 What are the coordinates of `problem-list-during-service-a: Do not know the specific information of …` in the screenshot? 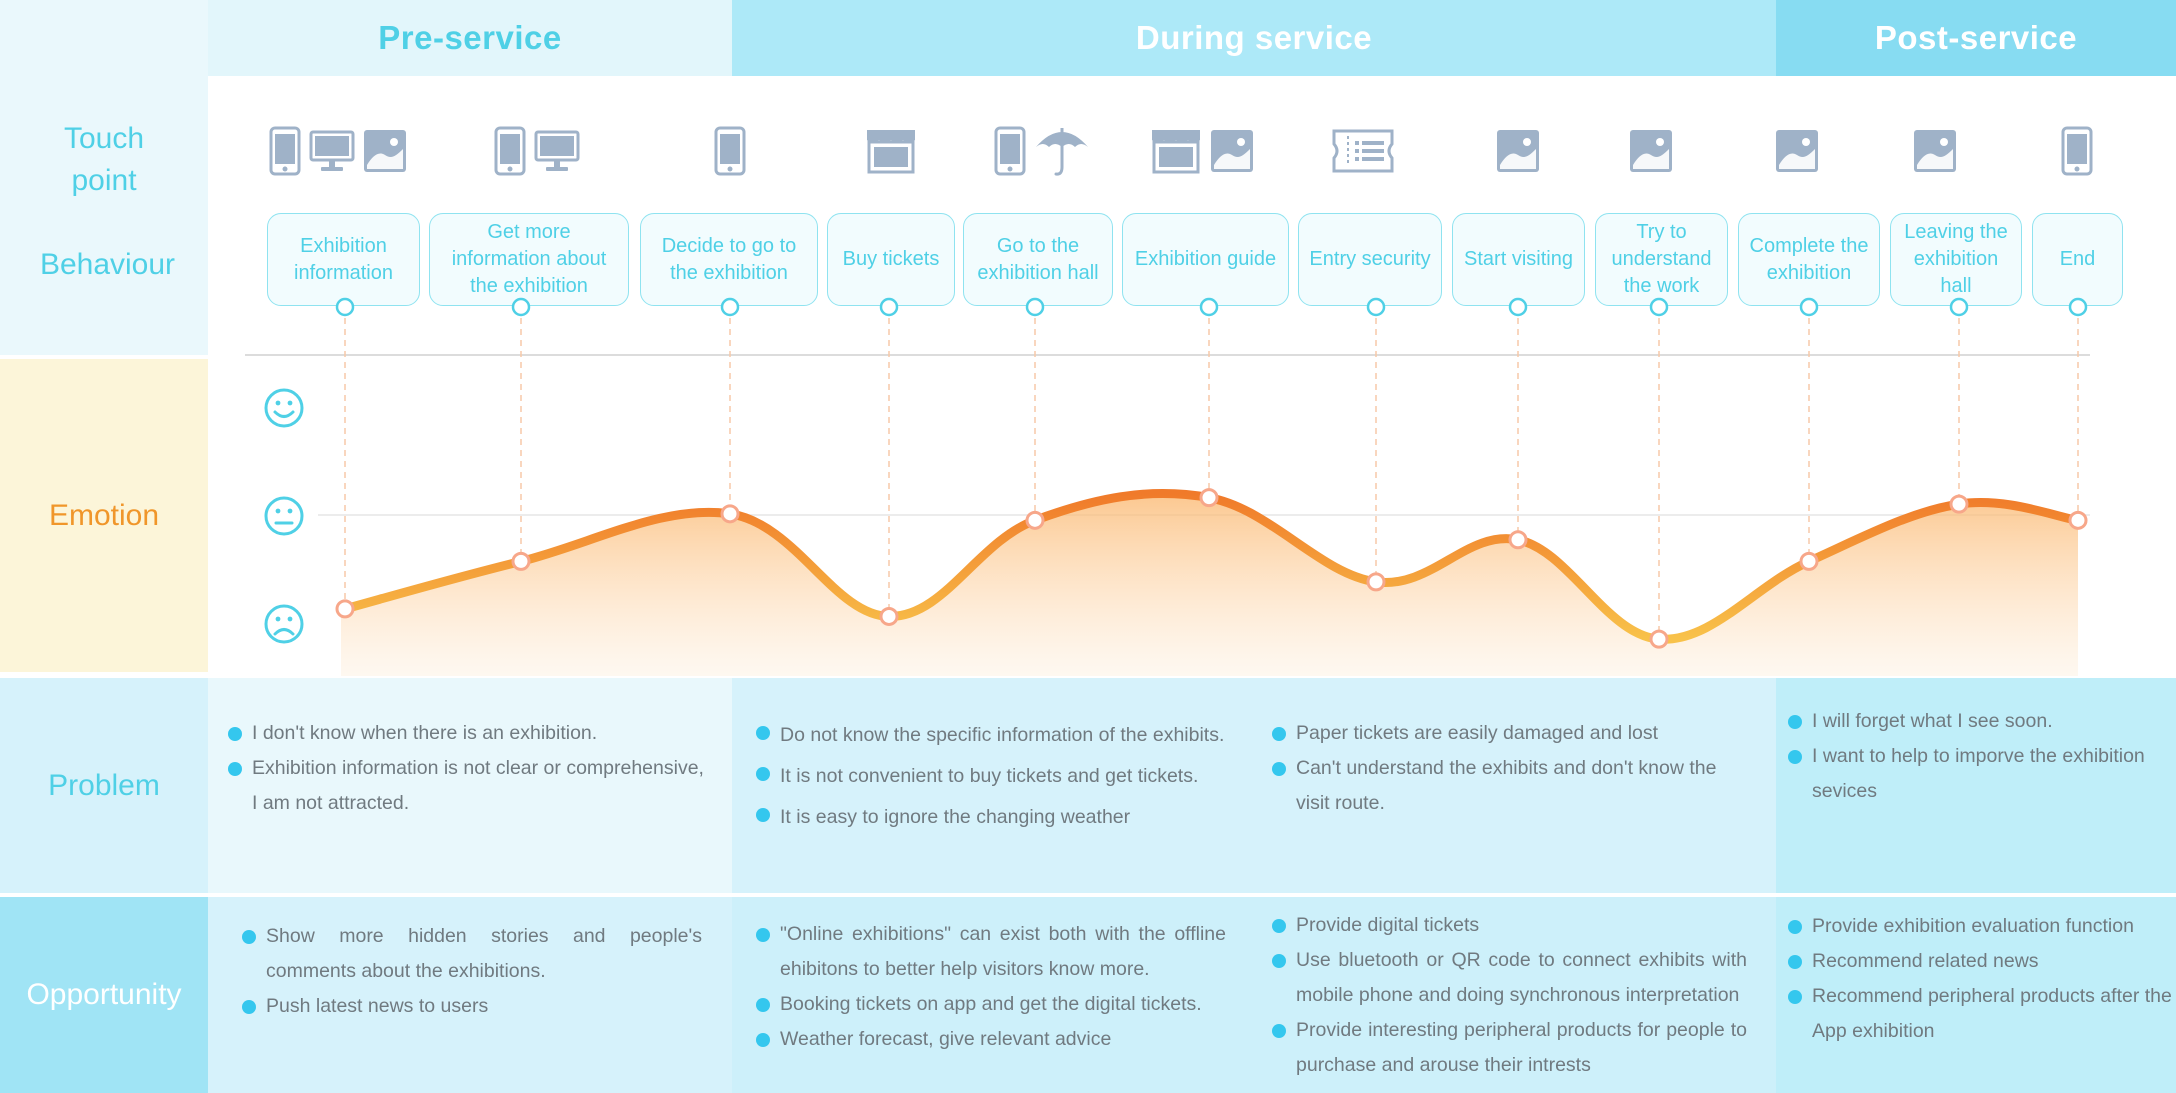 It's located at (1006, 776).